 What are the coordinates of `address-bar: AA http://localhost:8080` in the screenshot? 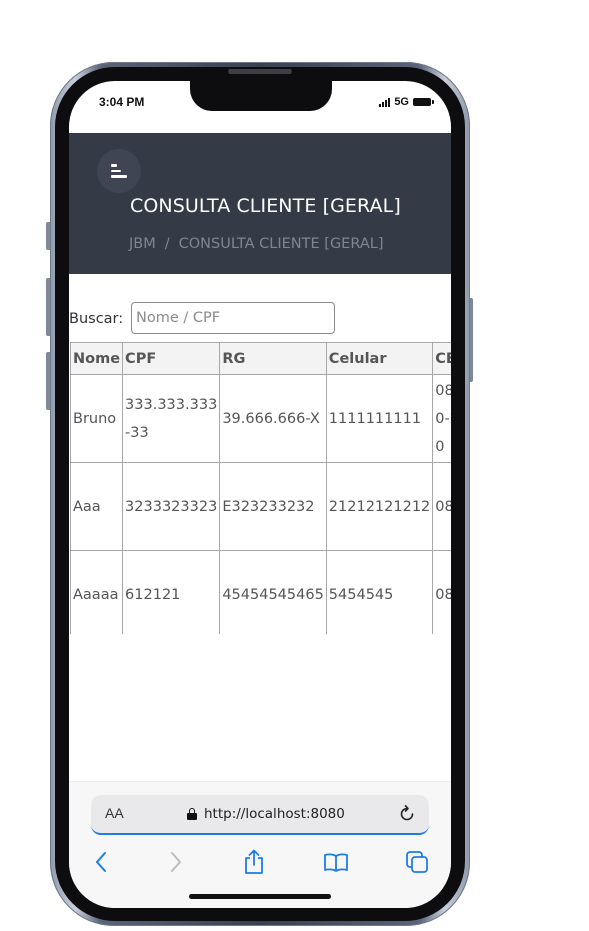 It's located at (260, 815).